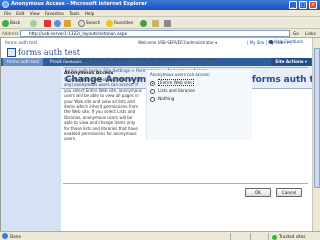  I want to click on stop-button, so click(48, 23).